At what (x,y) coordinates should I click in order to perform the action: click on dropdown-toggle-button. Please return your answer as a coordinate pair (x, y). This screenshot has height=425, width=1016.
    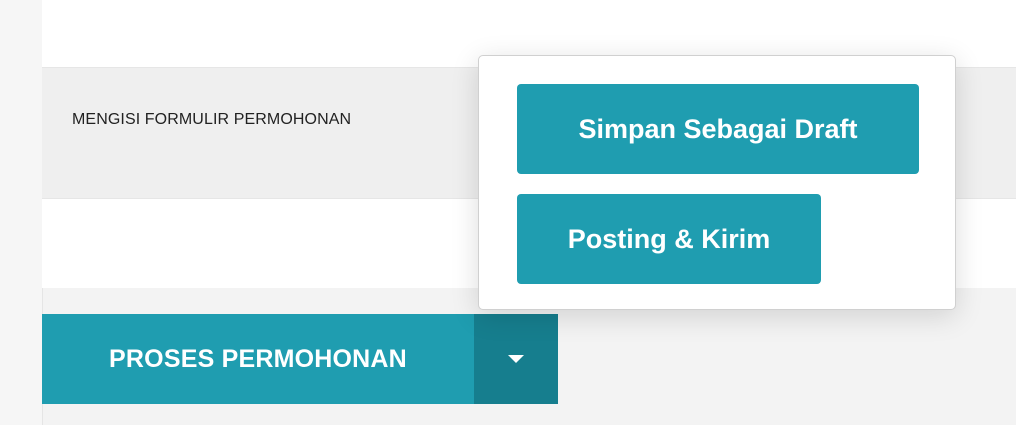
    Looking at the image, I should click on (516, 359).